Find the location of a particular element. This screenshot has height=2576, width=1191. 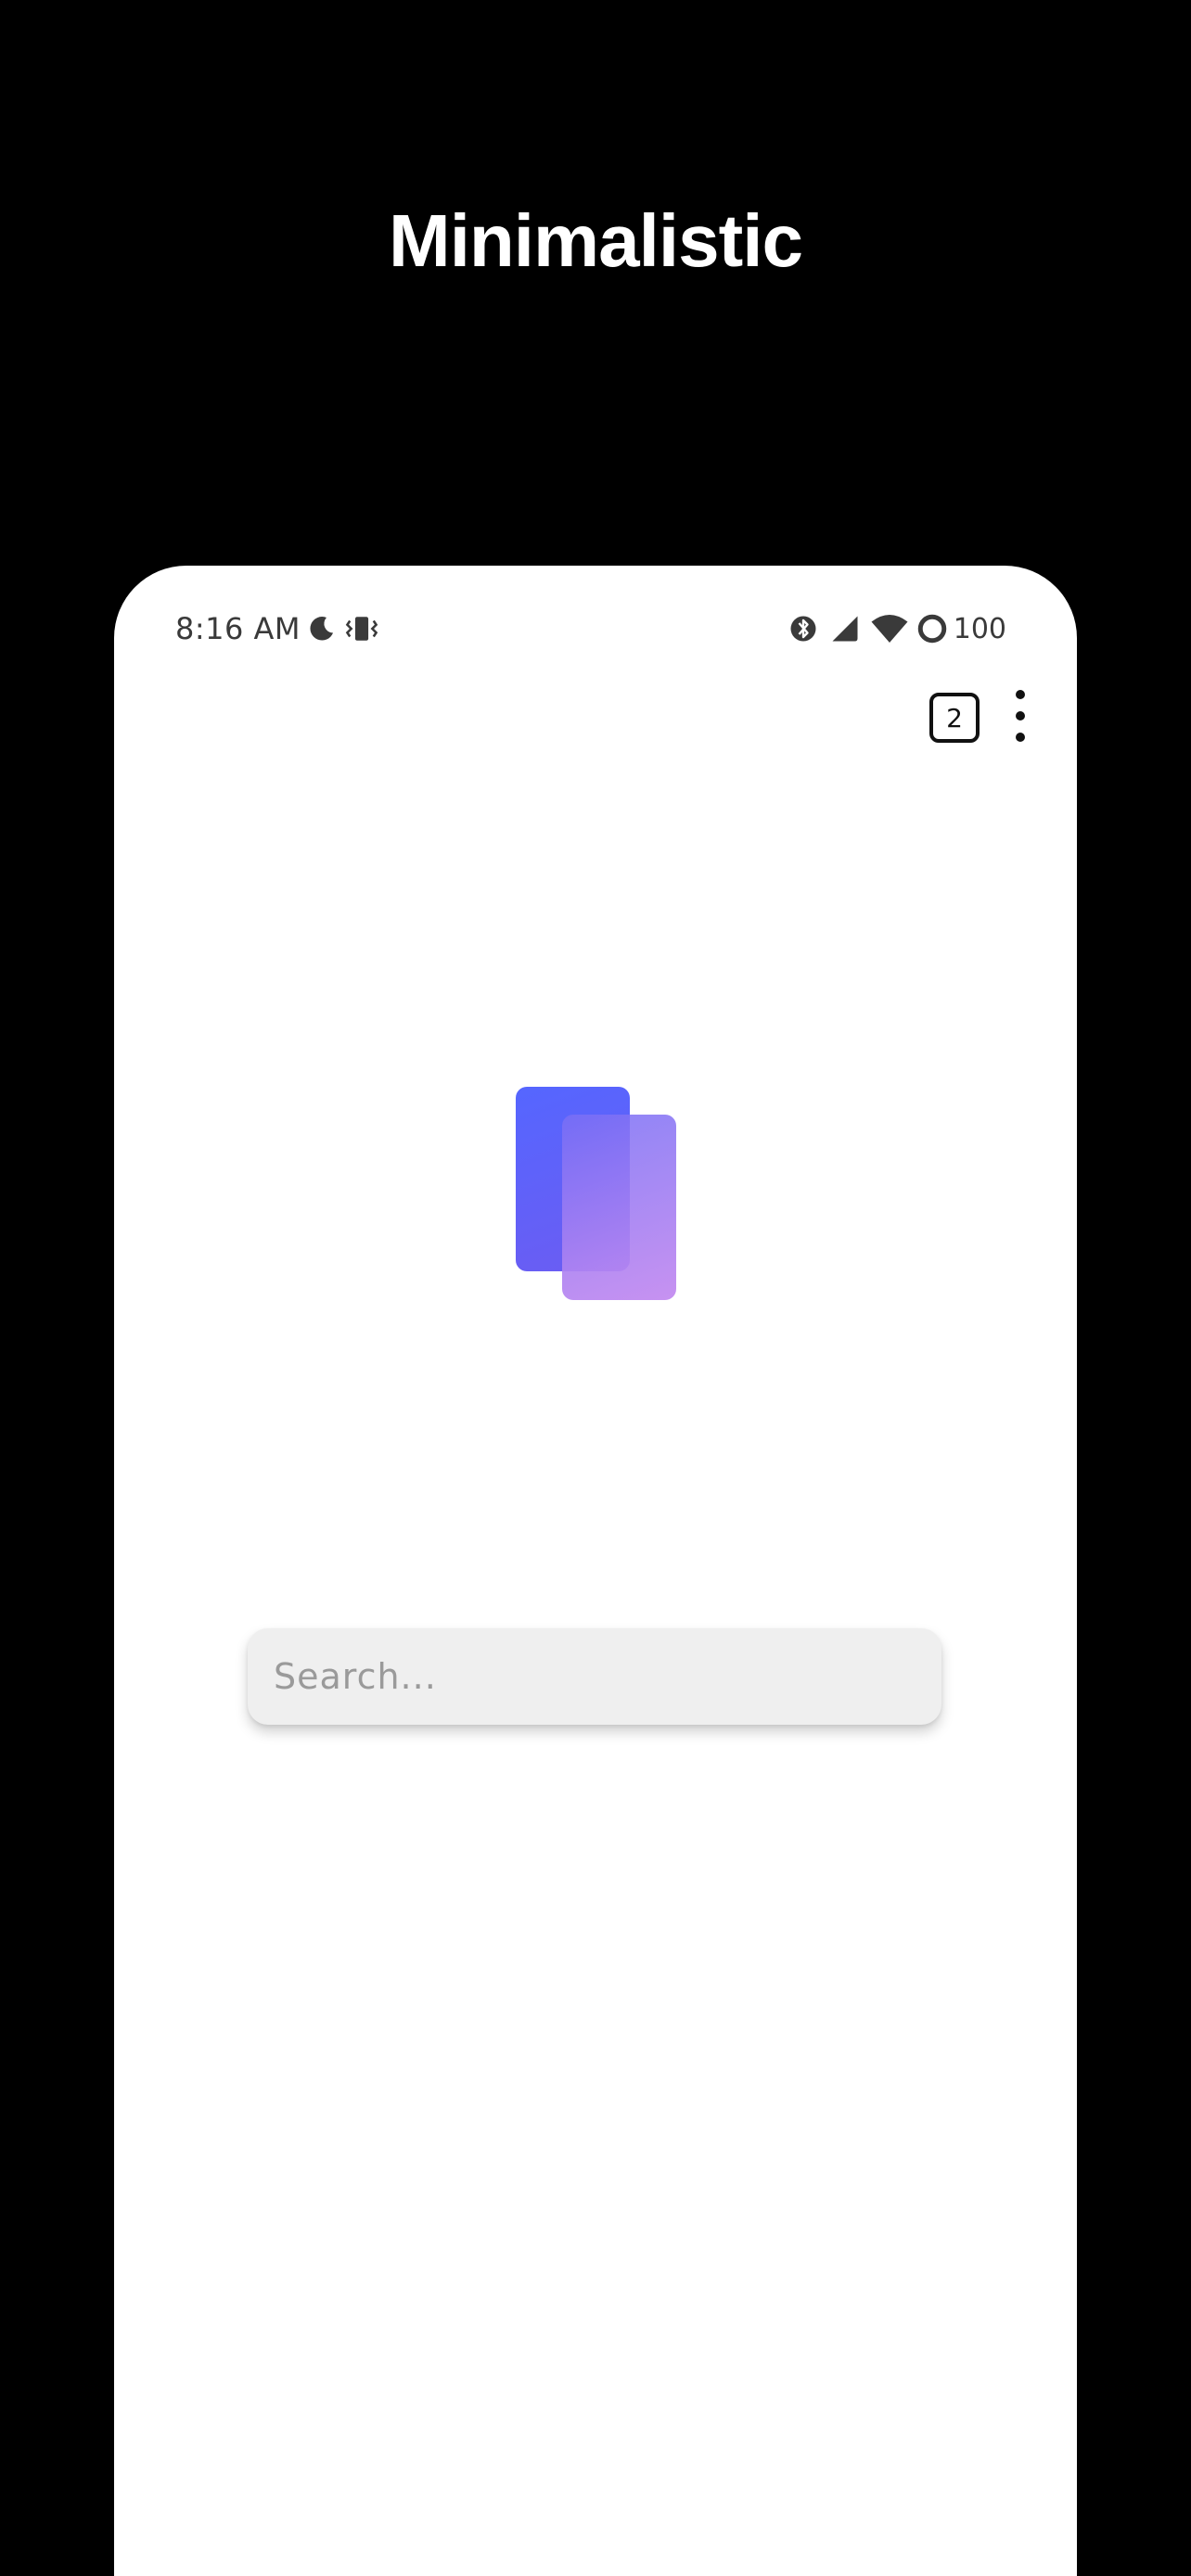

app-logo is located at coordinates (597, 1194).